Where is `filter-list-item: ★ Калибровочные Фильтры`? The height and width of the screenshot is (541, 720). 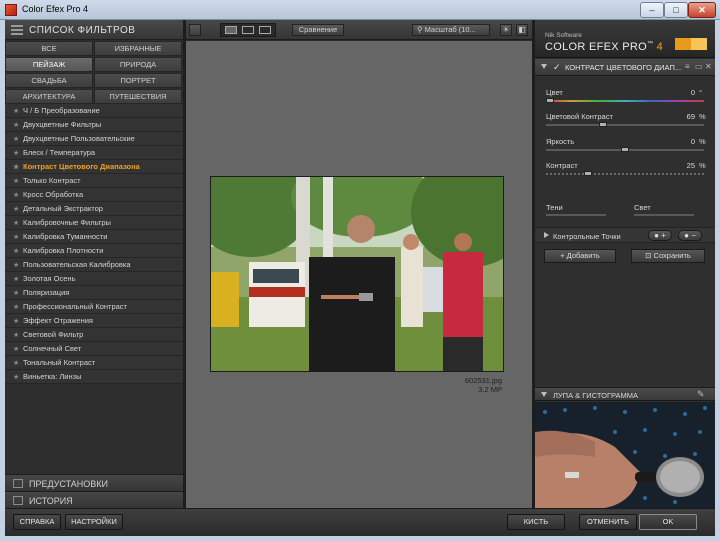
filter-list-item: ★ Калибровочные Фильтры is located at coordinates (94, 223).